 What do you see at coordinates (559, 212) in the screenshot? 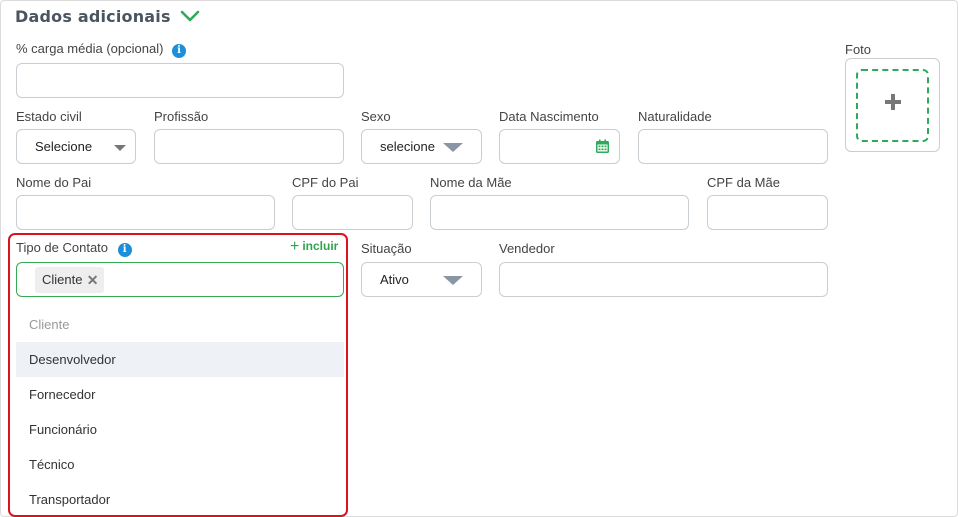
I see `nome-mae-input` at bounding box center [559, 212].